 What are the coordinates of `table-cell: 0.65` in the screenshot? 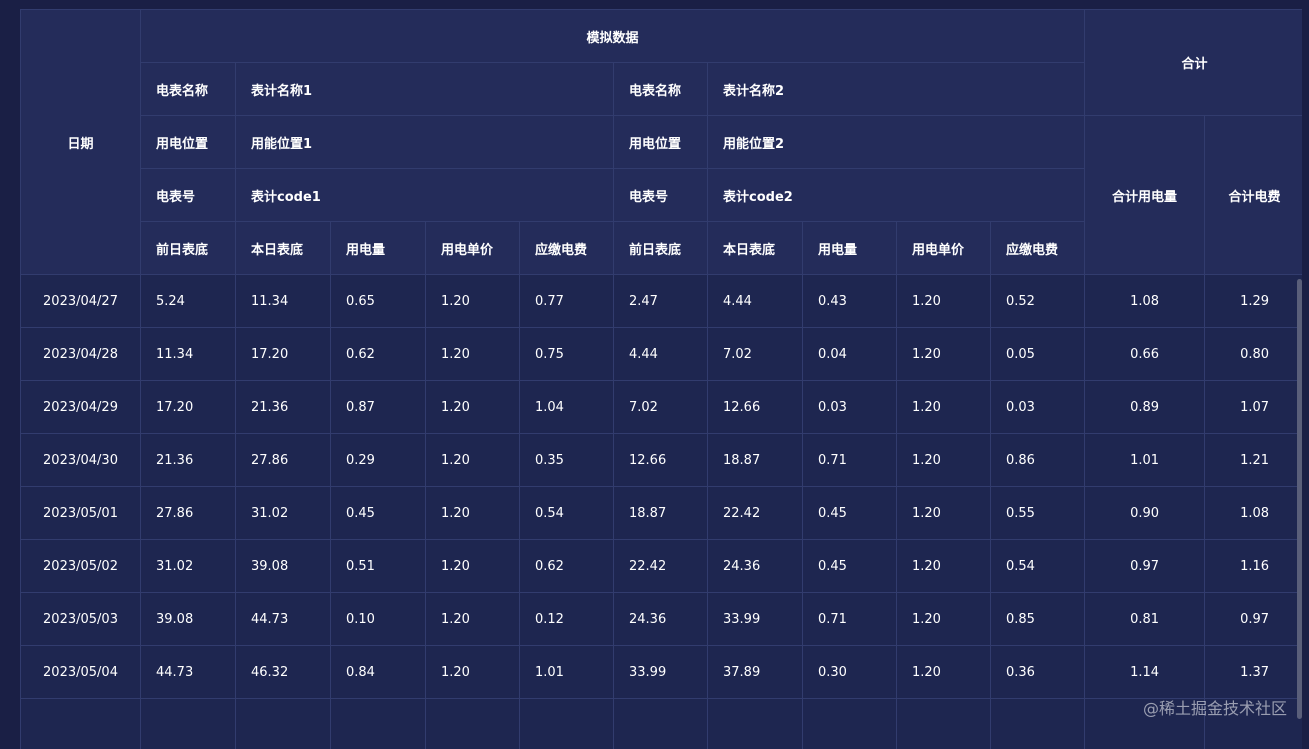 It's located at (378, 301).